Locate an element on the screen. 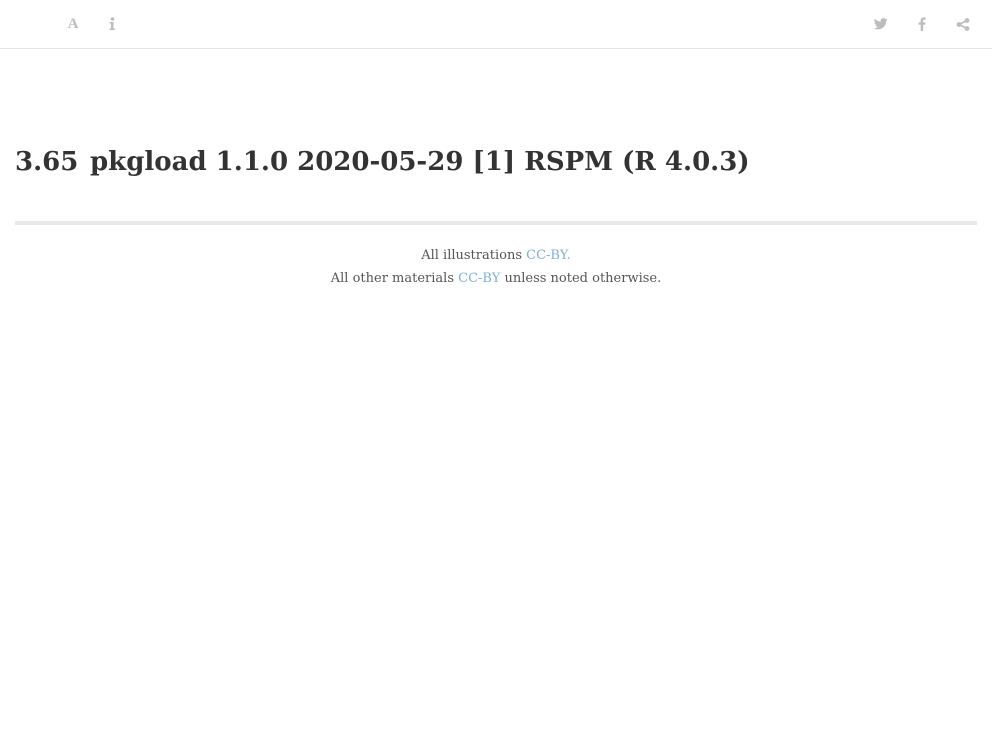 Image resolution: width=992 pixels, height=744 pixels. twitter-icon is located at coordinates (881, 24).